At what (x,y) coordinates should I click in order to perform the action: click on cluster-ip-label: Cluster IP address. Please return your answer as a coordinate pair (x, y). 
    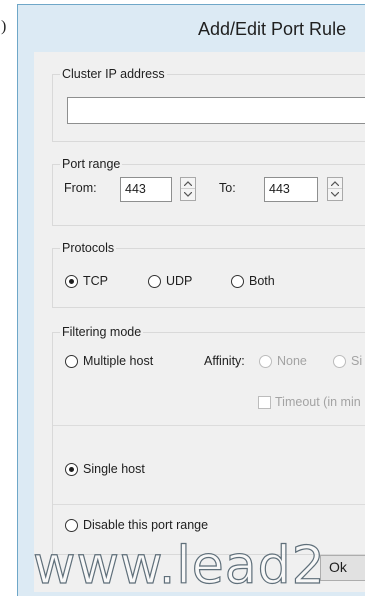
    Looking at the image, I should click on (113, 74).